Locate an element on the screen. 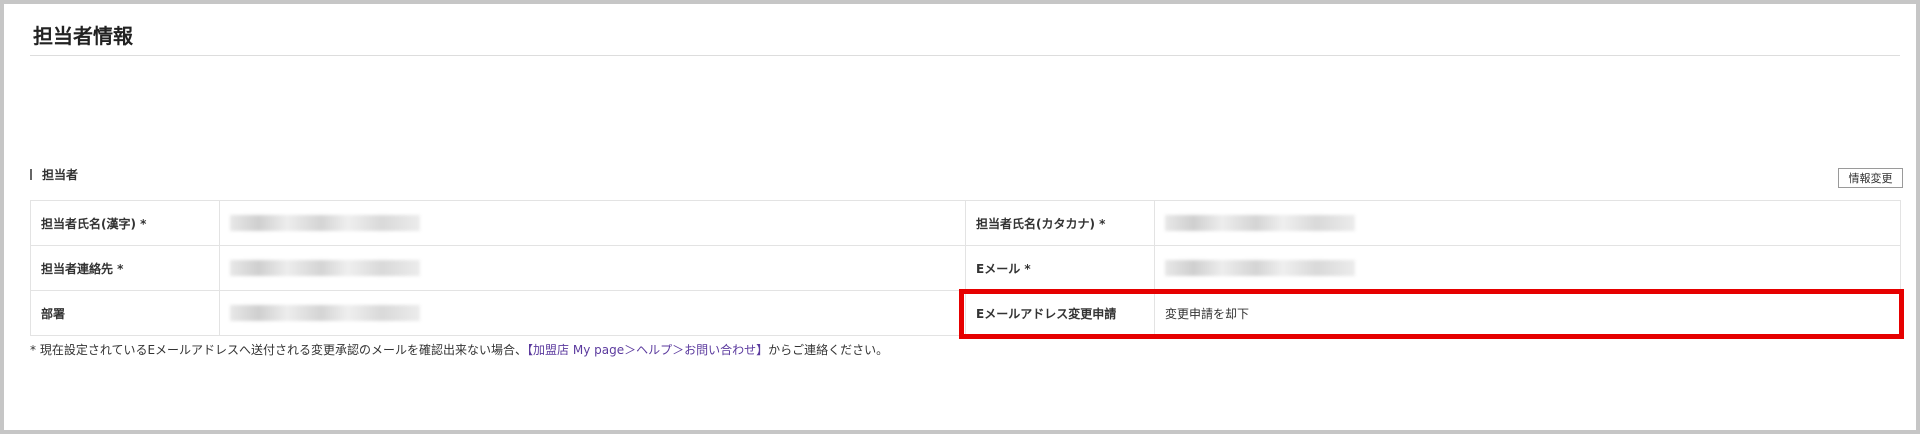 The width and height of the screenshot is (1920, 434). name-katakana-value is located at coordinates (1527, 223).